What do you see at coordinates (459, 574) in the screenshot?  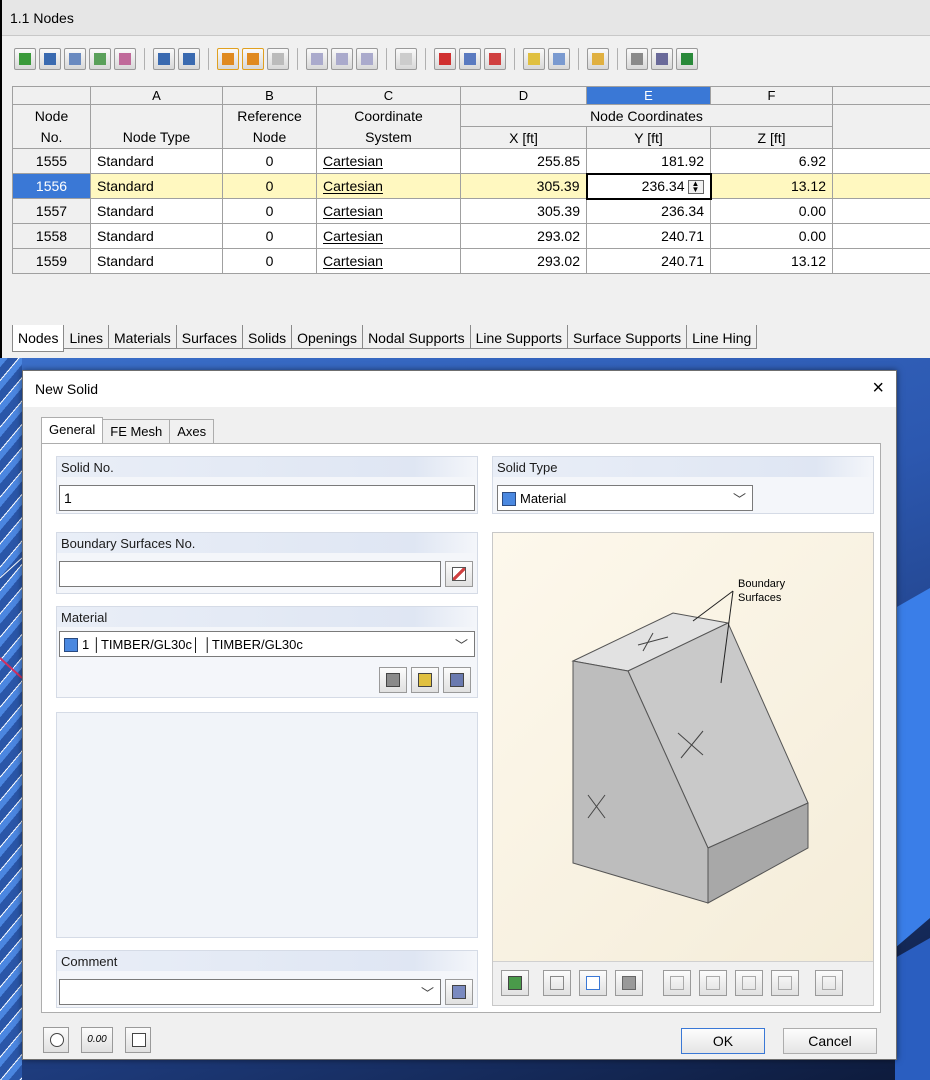 I see `pick-surfaces-button` at bounding box center [459, 574].